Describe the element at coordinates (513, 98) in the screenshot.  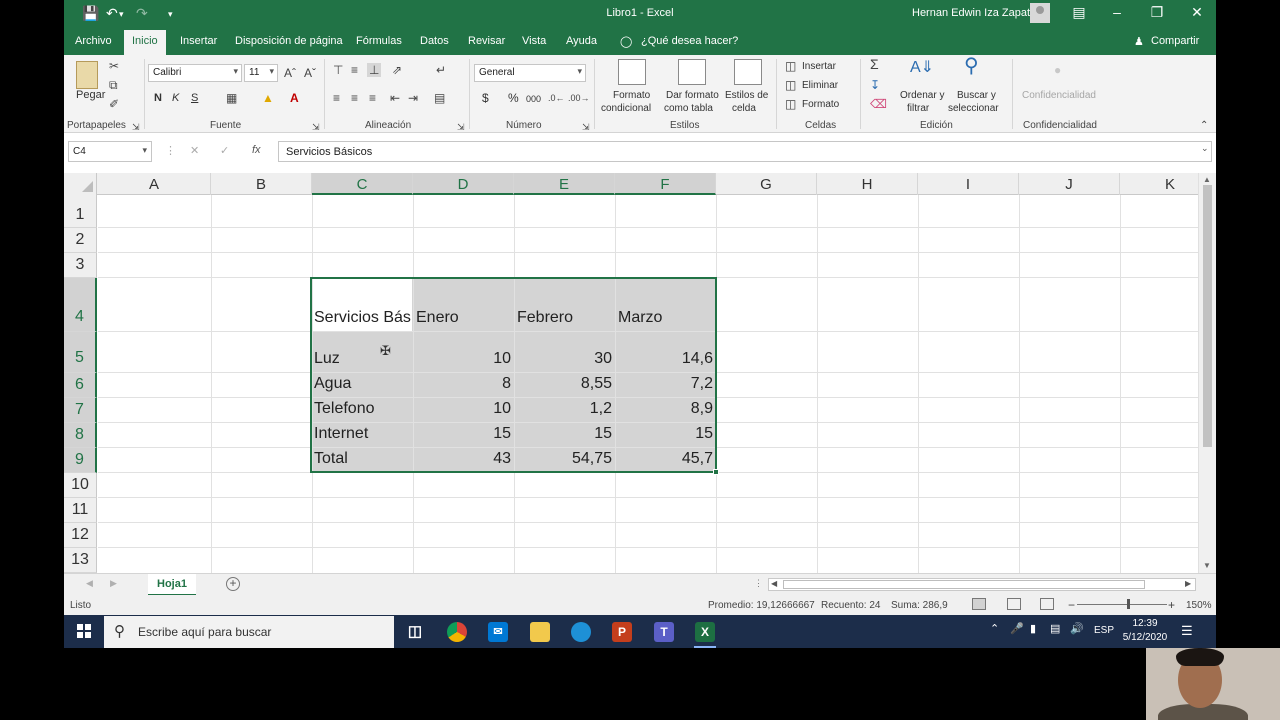
I see `percent-button: %` at that location.